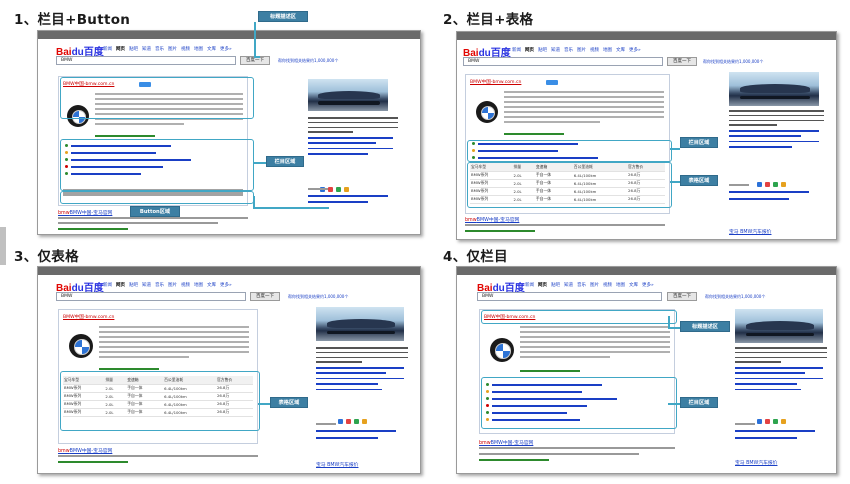 The height and width of the screenshot is (484, 850). I want to click on window-edge-marker, so click(3, 246).